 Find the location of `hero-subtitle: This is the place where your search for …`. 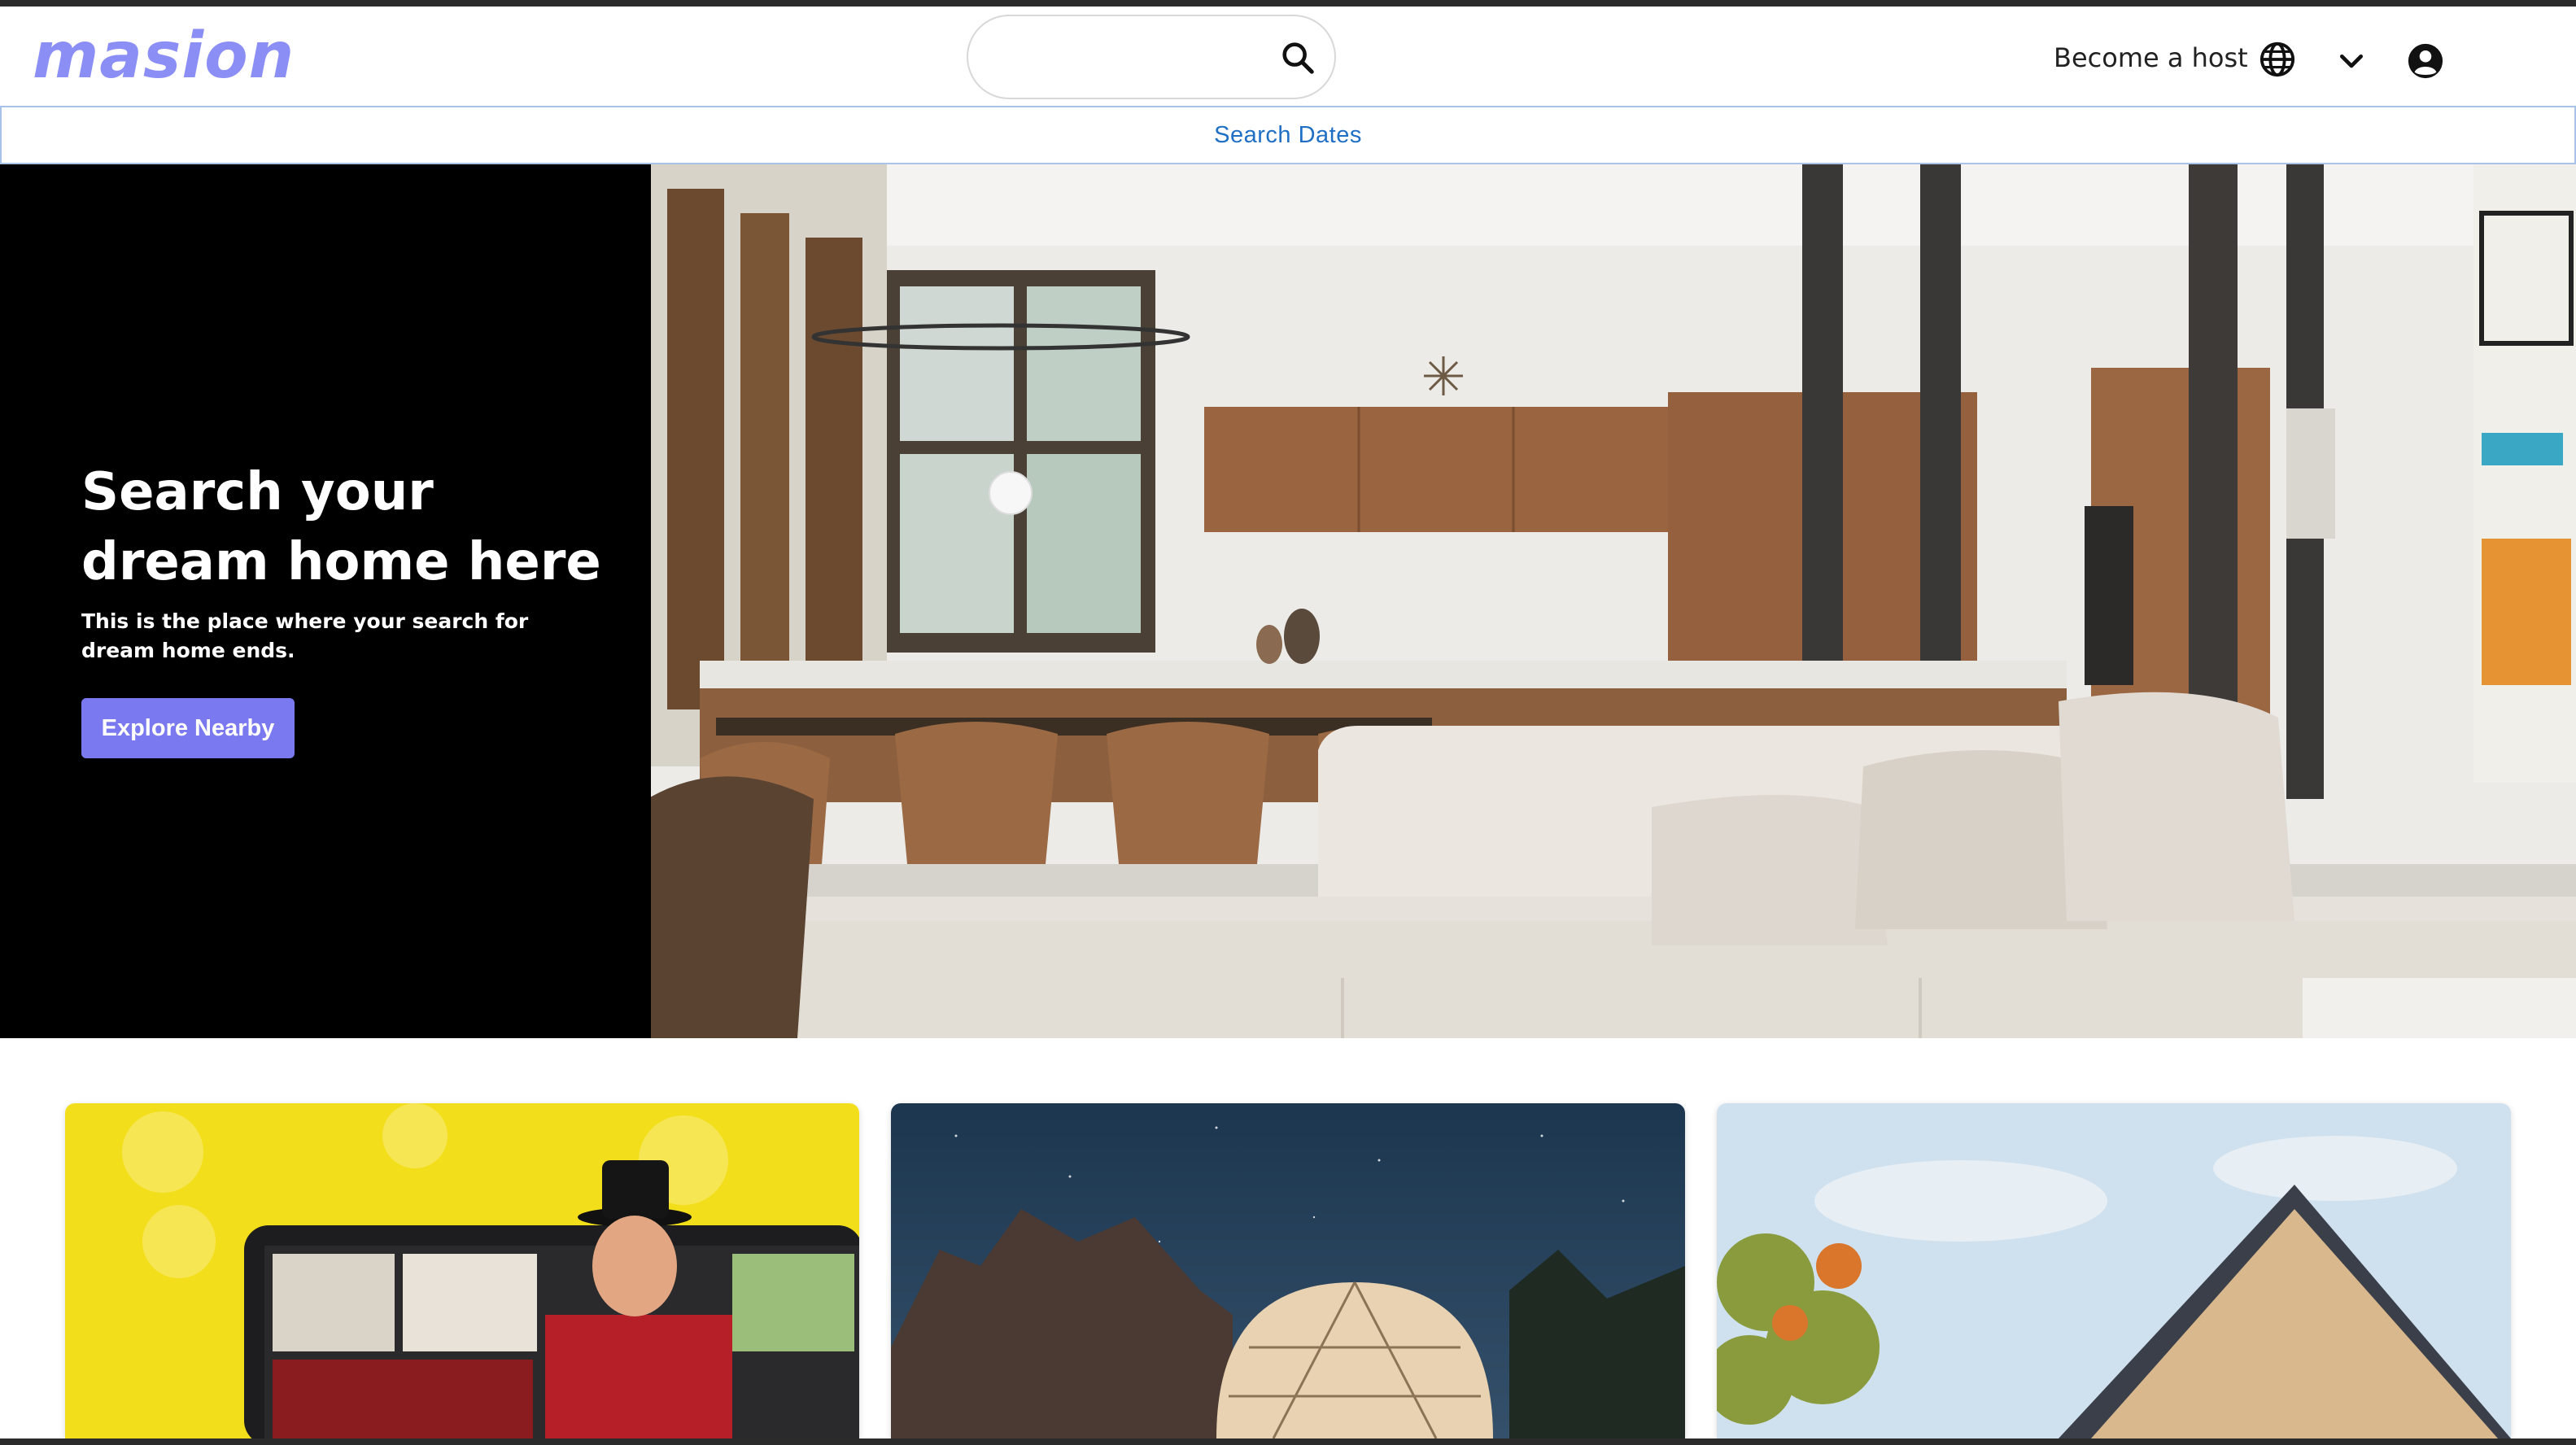

hero-subtitle: This is the place where your search for … is located at coordinates (305, 635).